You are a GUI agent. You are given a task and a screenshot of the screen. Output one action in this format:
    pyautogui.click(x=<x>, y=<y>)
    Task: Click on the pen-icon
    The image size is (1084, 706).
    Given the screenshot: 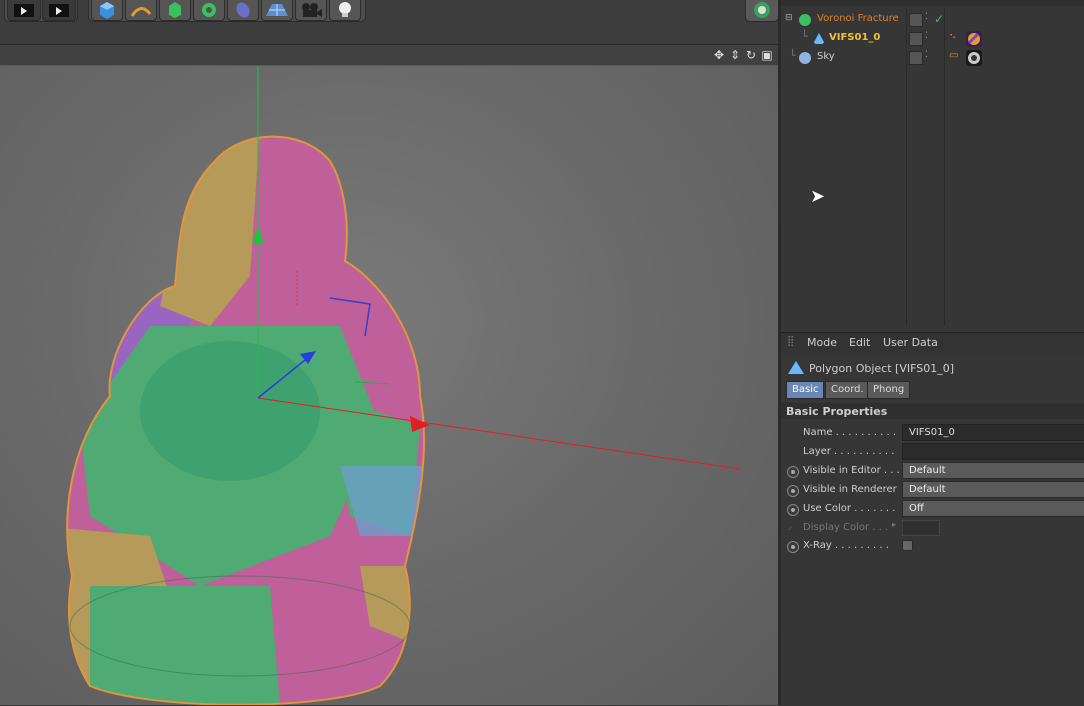 What is the action you would take?
    pyautogui.click(x=141, y=12)
    